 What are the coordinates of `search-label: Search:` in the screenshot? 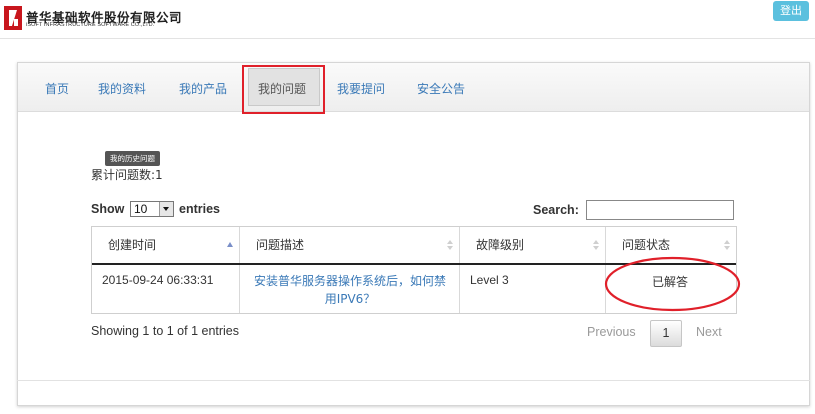 It's located at (556, 210).